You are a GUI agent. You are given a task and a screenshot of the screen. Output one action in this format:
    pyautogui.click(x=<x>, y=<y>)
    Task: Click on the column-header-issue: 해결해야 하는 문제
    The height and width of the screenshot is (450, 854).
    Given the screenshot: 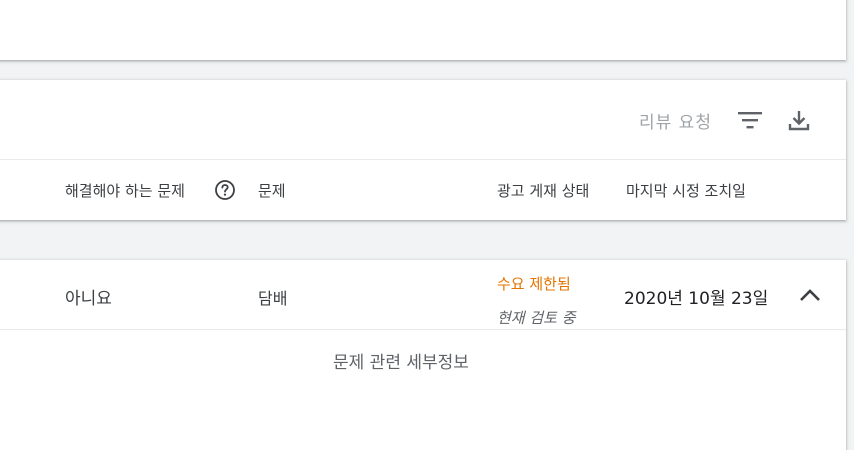 What is the action you would take?
    pyautogui.click(x=125, y=190)
    